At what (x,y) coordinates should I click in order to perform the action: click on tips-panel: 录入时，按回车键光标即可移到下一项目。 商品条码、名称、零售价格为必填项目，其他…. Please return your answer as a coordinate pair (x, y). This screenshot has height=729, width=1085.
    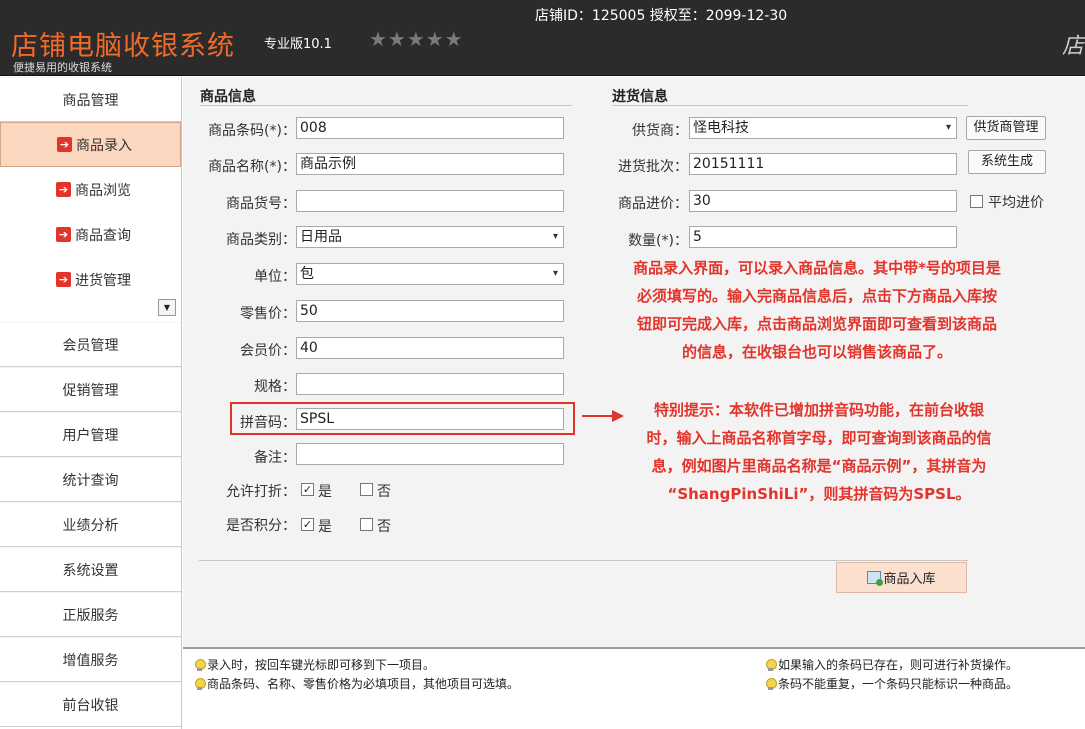
    Looking at the image, I should click on (634, 688).